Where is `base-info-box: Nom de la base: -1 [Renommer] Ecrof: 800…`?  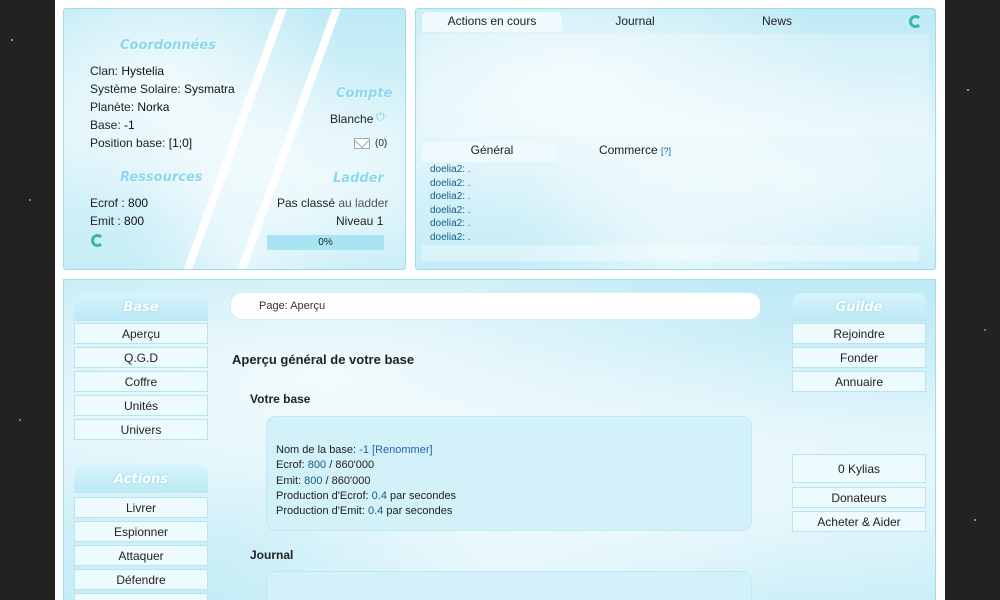
base-info-box: Nom de la base: -1 [Renommer] Ecrof: 800… is located at coordinates (509, 473).